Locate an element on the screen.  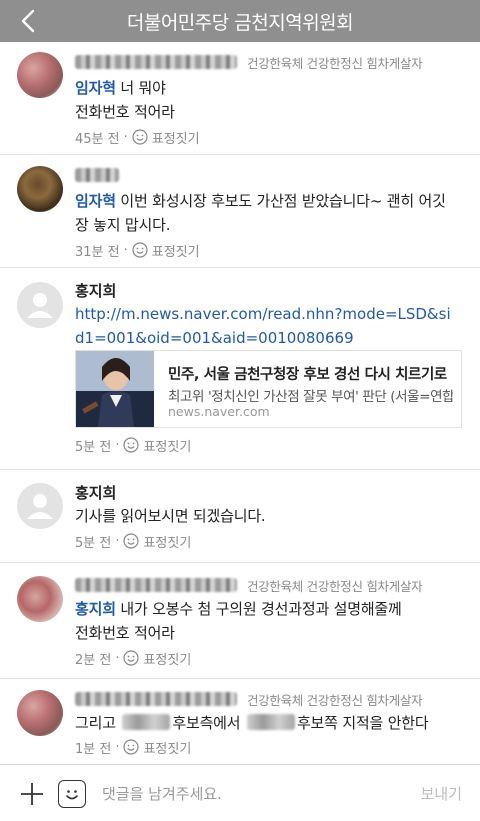
comment-text: 기사를 읽어보시면 되겠습니다. is located at coordinates (170, 516).